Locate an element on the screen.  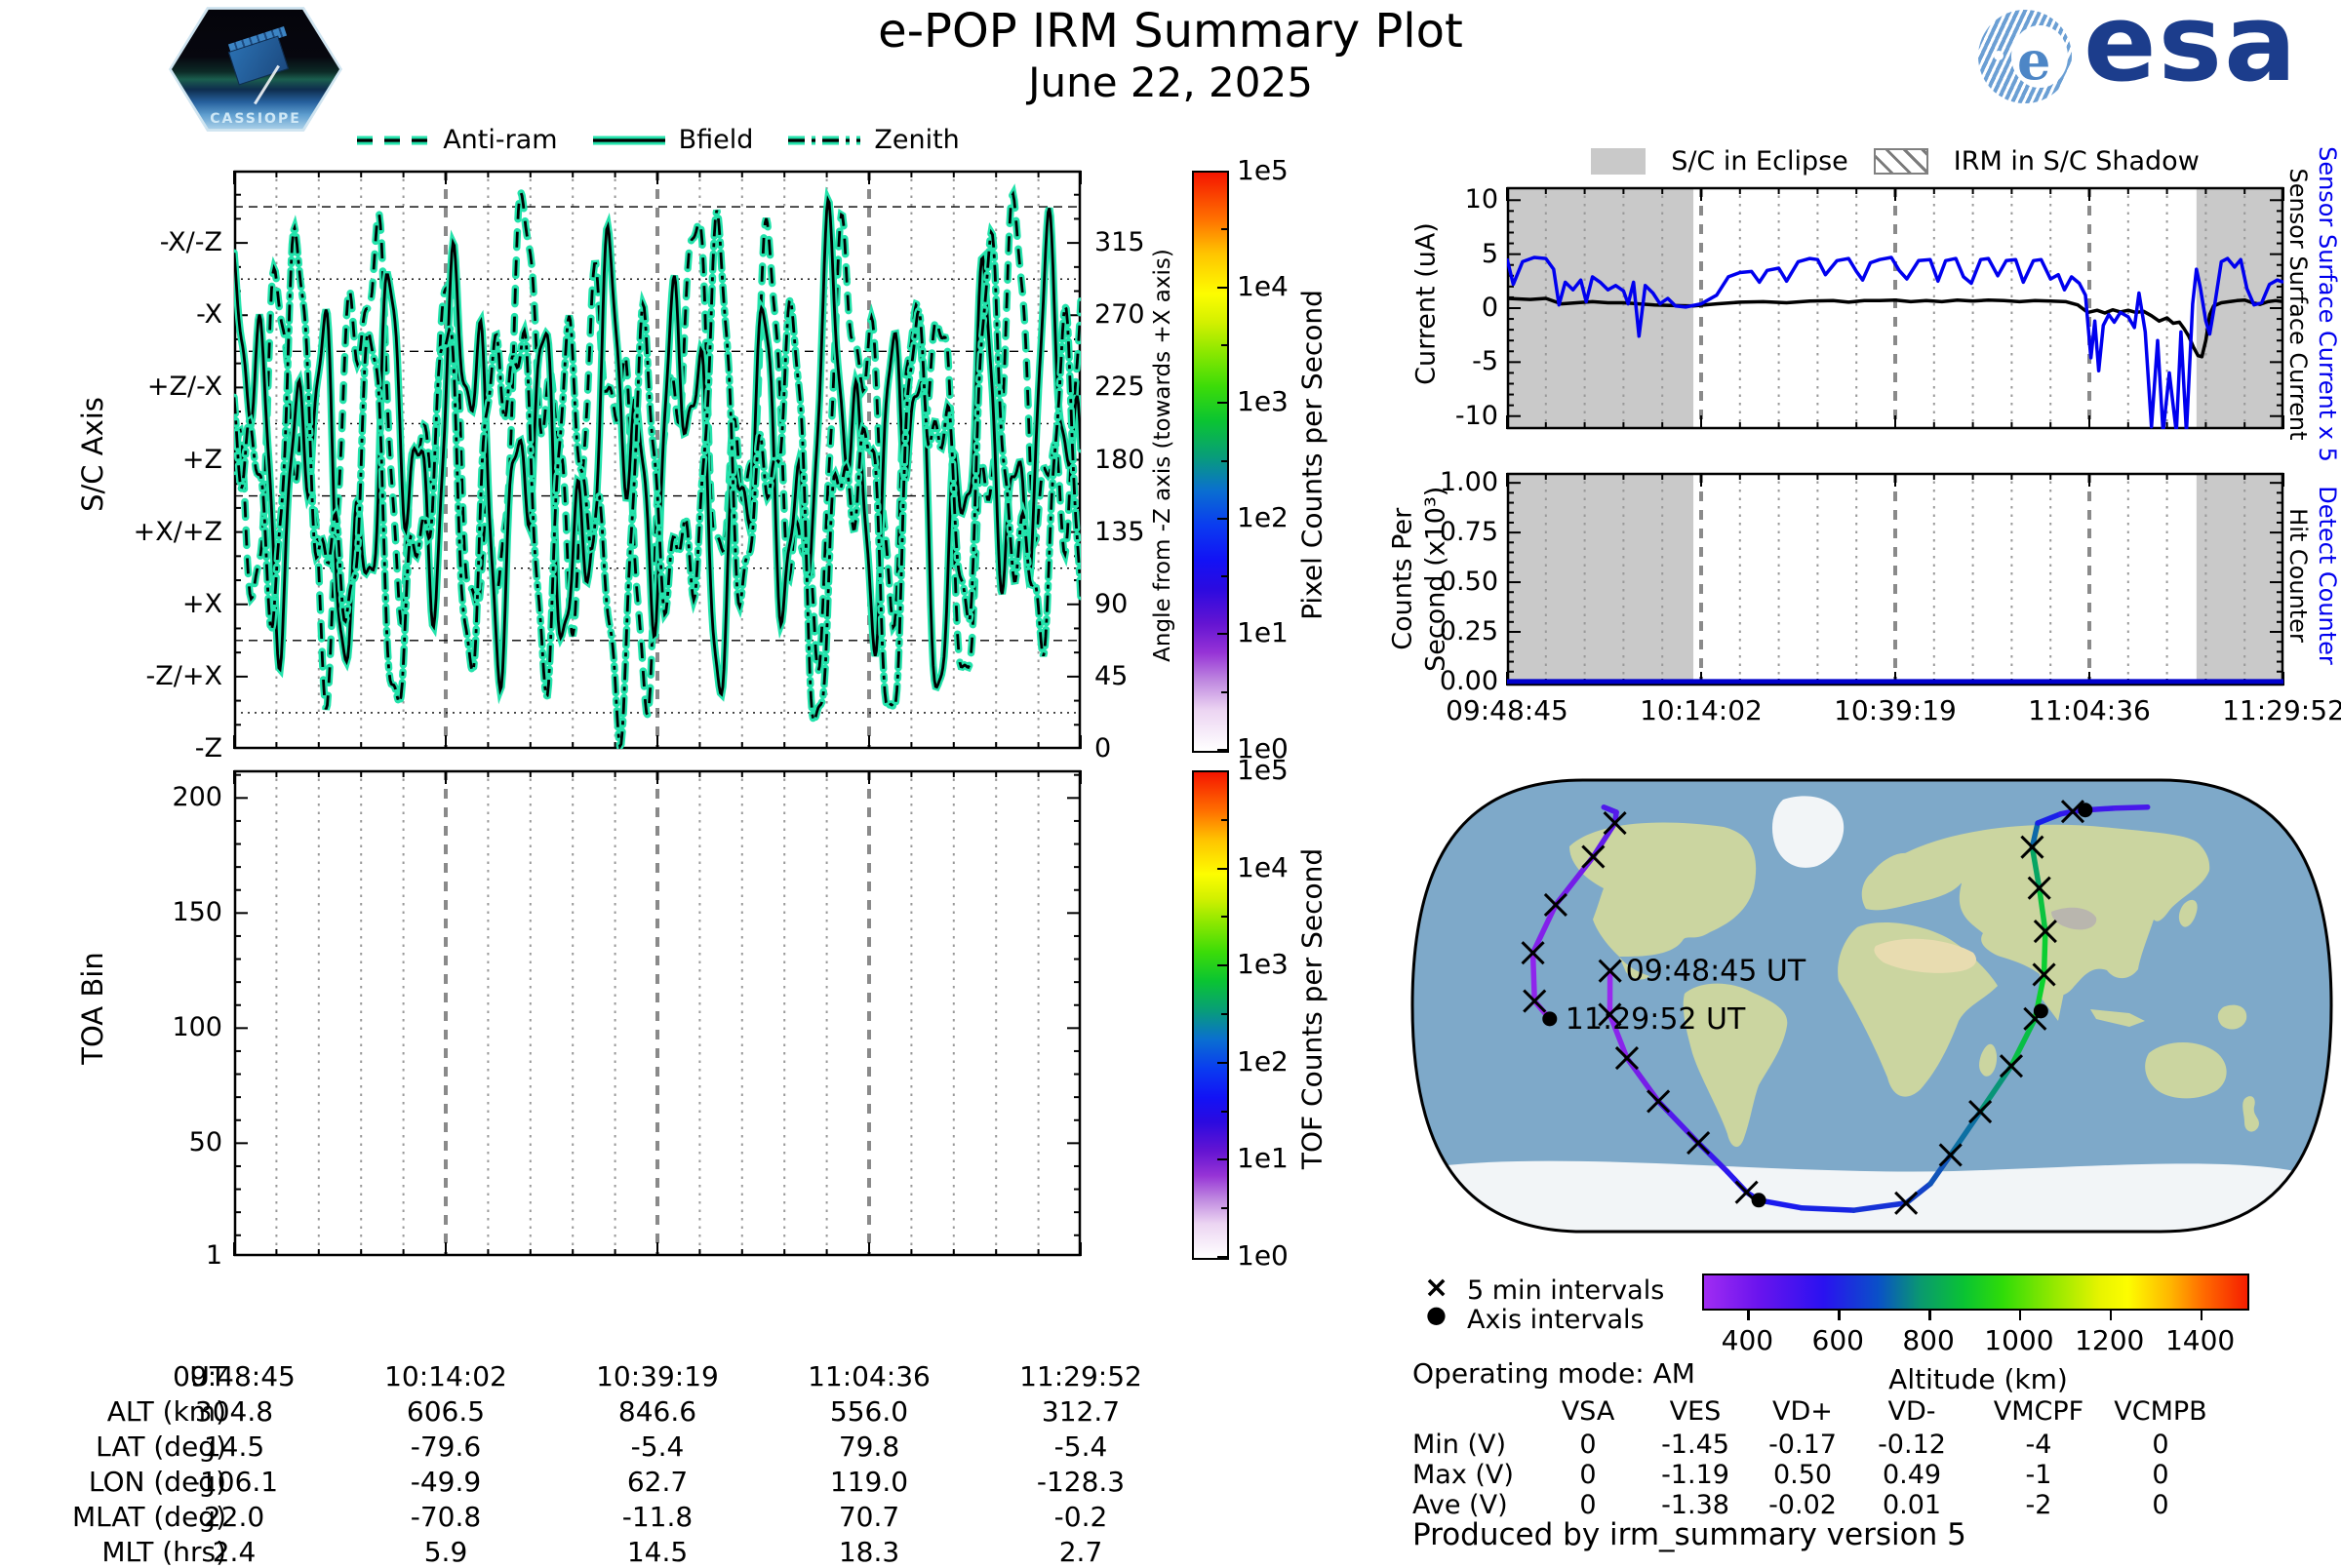
ephemeris-value: -0.2 is located at coordinates (1080, 1517).